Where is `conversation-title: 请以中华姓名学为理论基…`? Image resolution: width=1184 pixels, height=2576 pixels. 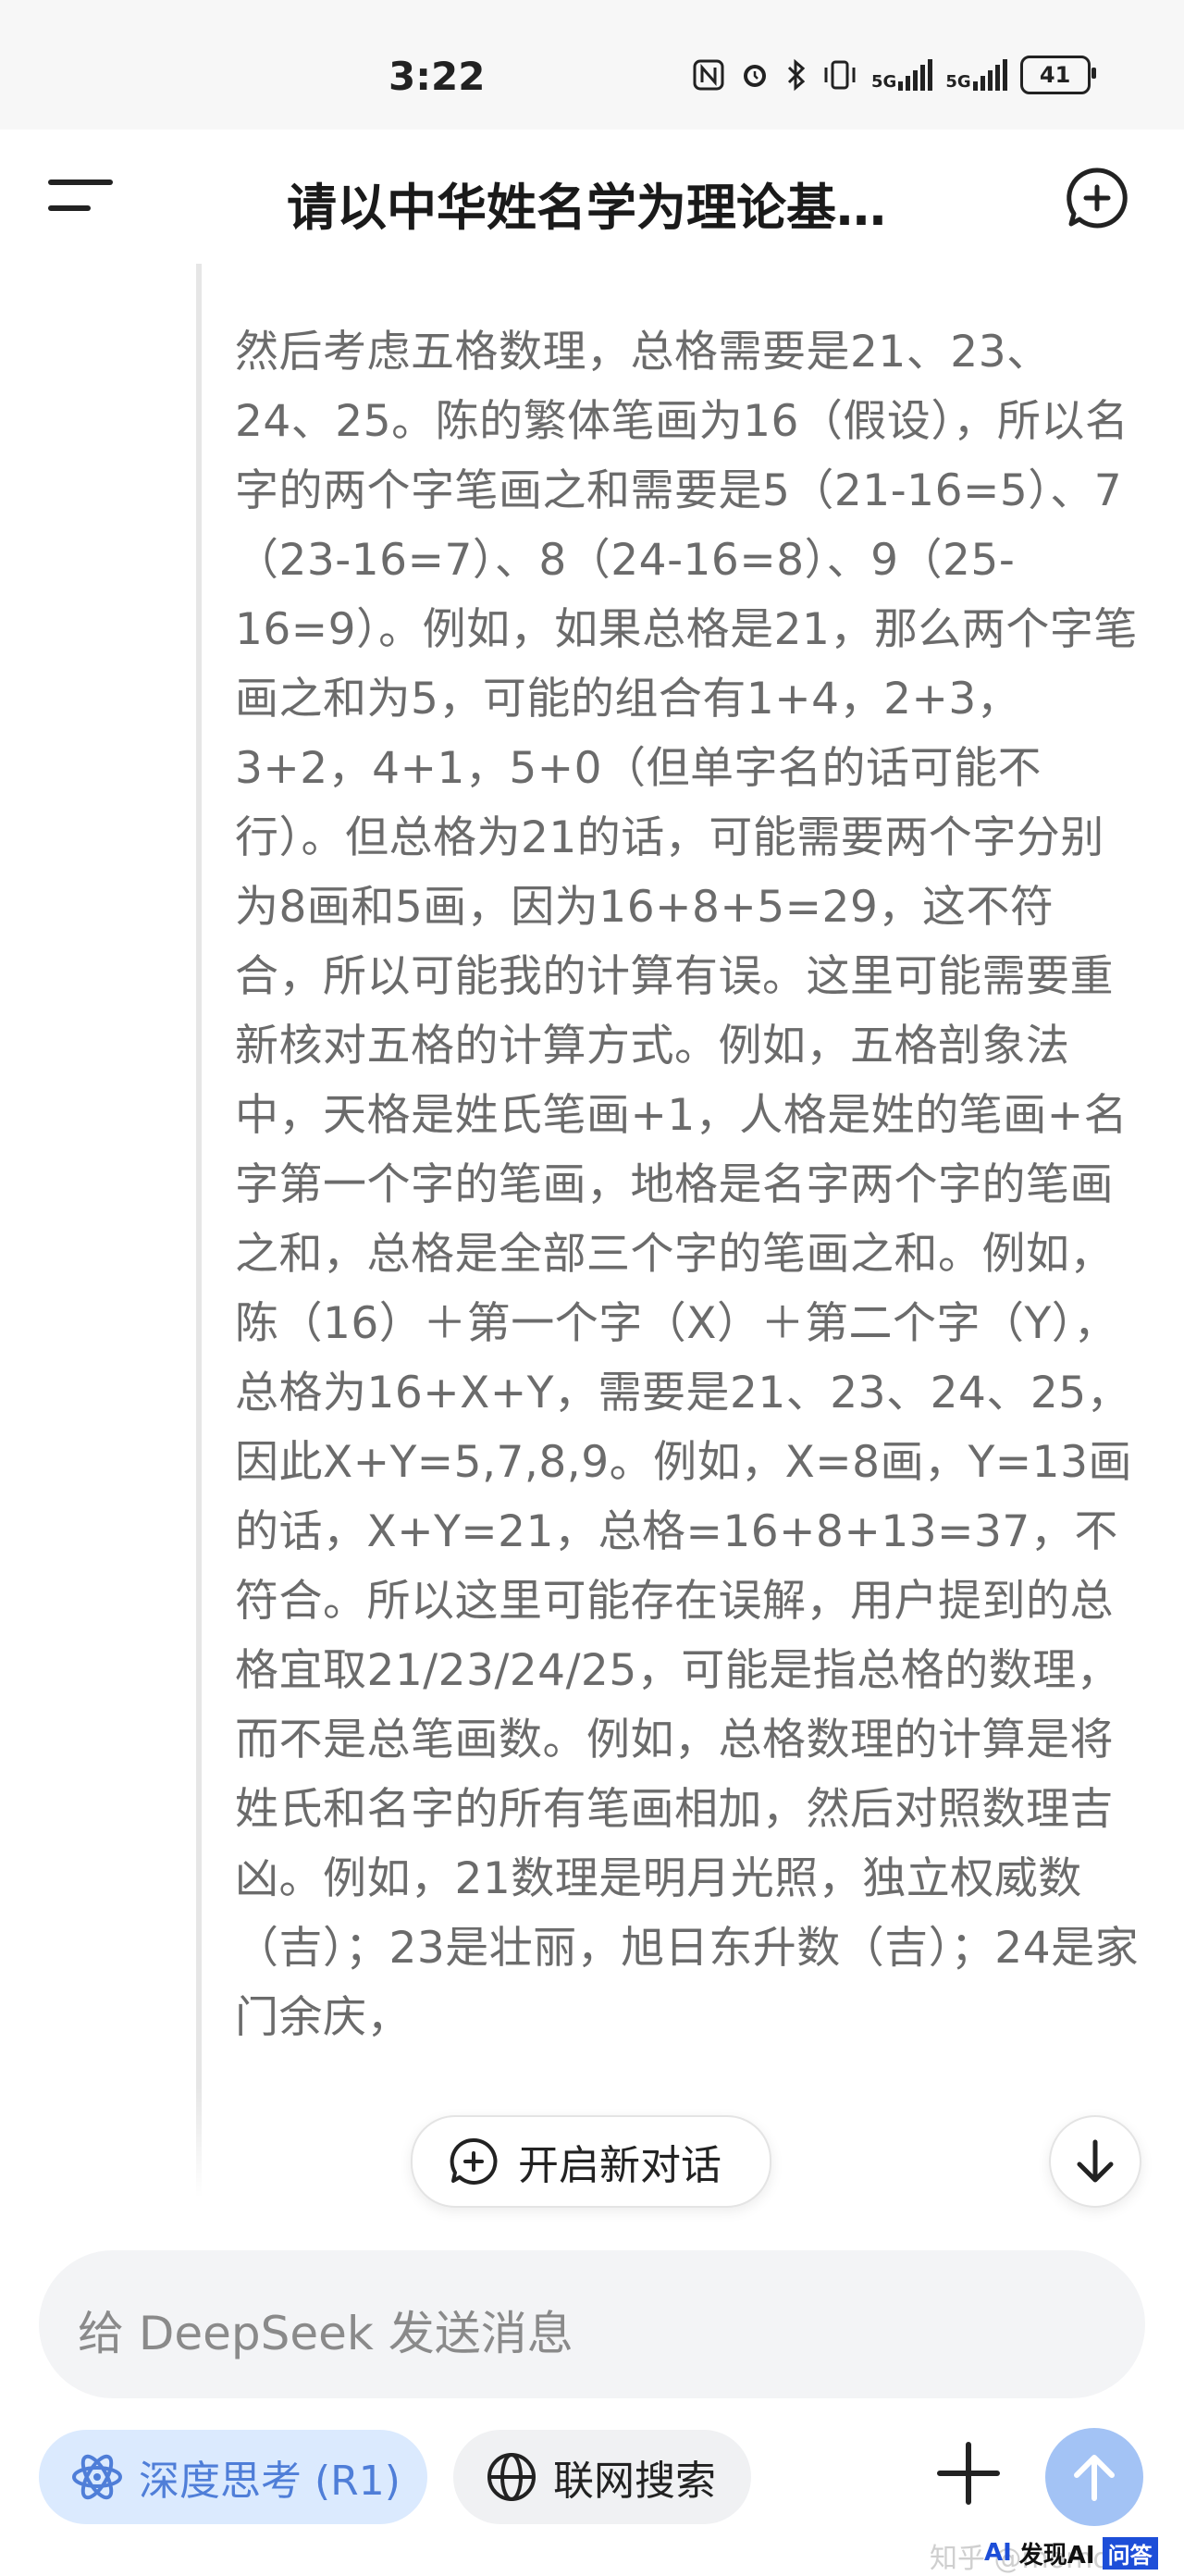 conversation-title: 请以中华姓名学为理论基… is located at coordinates (586, 208).